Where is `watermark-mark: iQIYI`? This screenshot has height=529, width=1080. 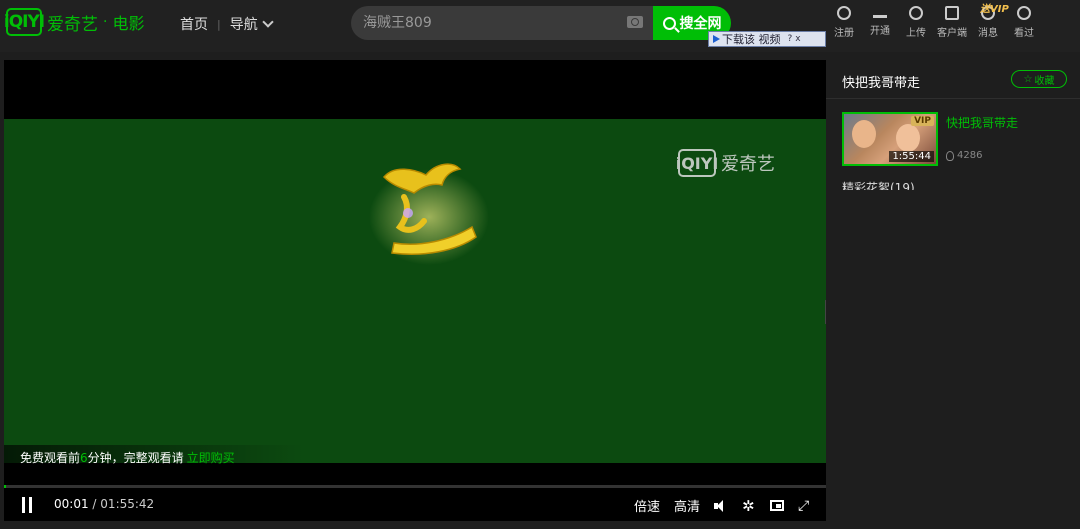
watermark-mark: iQIYI is located at coordinates (697, 163).